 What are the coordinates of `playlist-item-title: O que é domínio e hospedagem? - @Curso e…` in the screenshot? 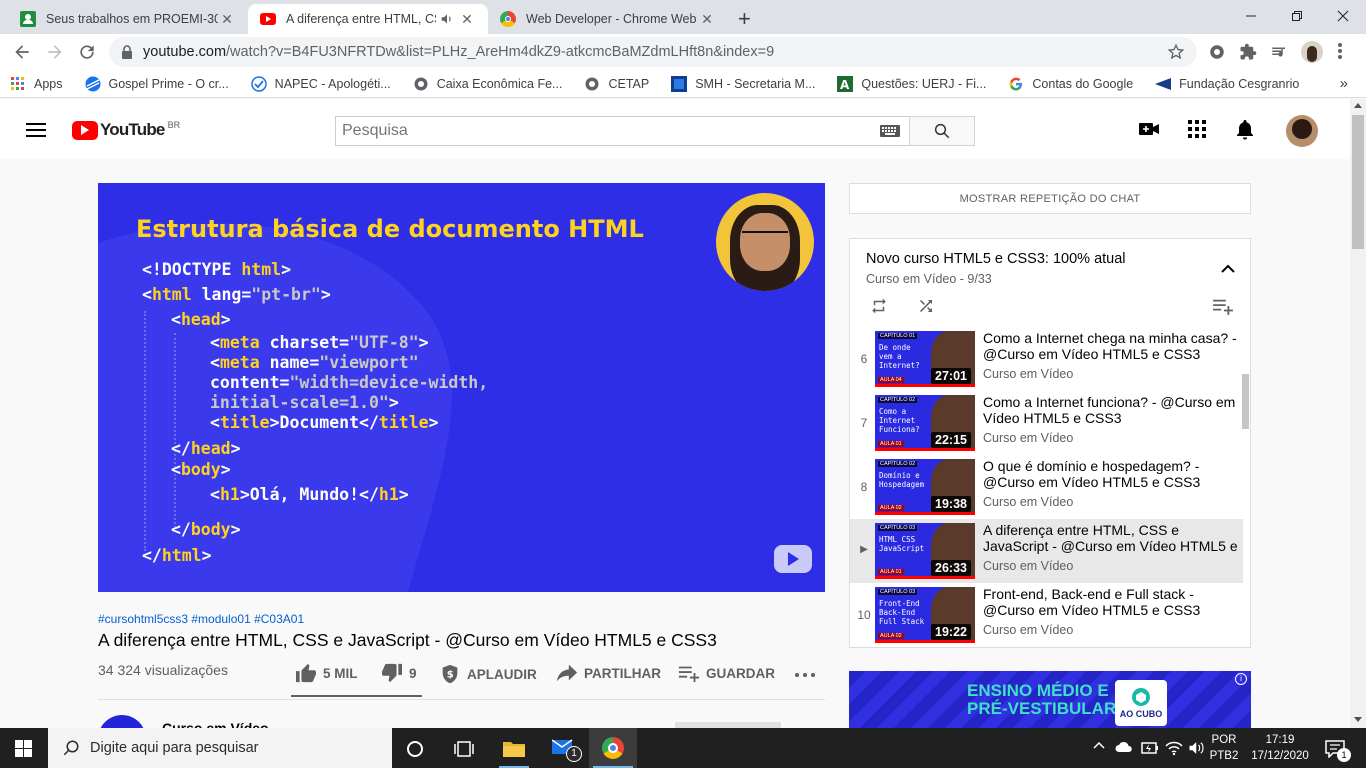 It's located at (1110, 474).